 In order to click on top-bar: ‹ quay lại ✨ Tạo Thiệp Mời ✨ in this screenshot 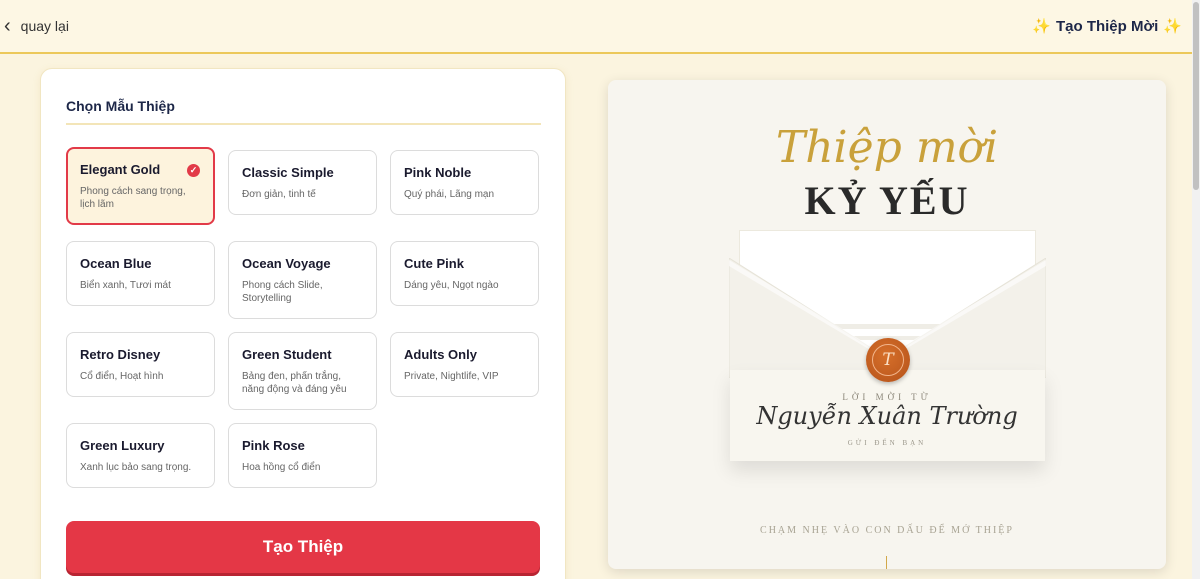, I will do `click(596, 27)`.